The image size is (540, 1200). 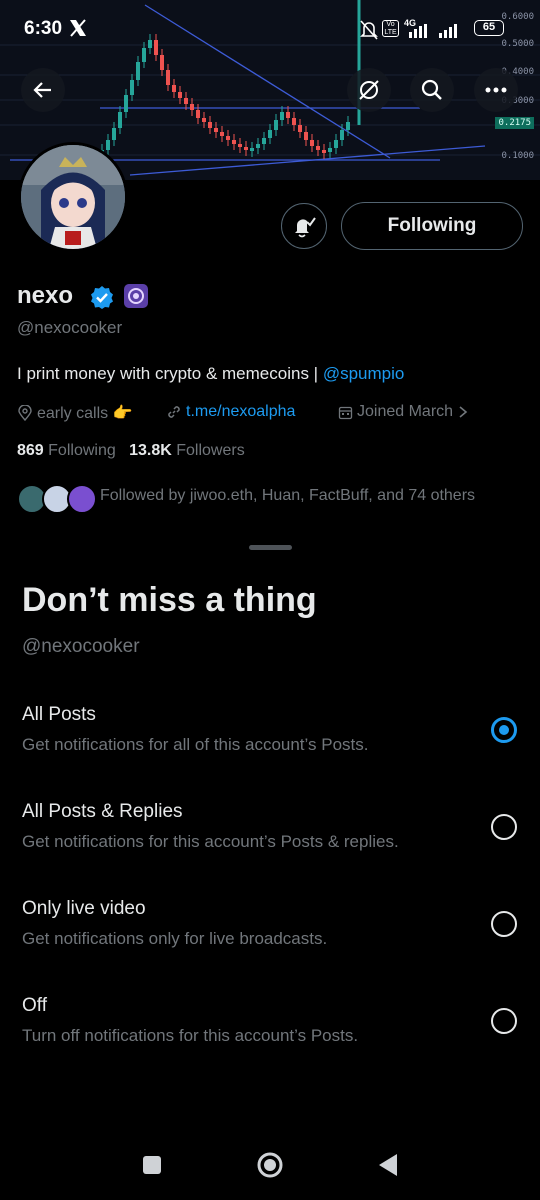 I want to click on mute-bell-icon, so click(x=369, y=30).